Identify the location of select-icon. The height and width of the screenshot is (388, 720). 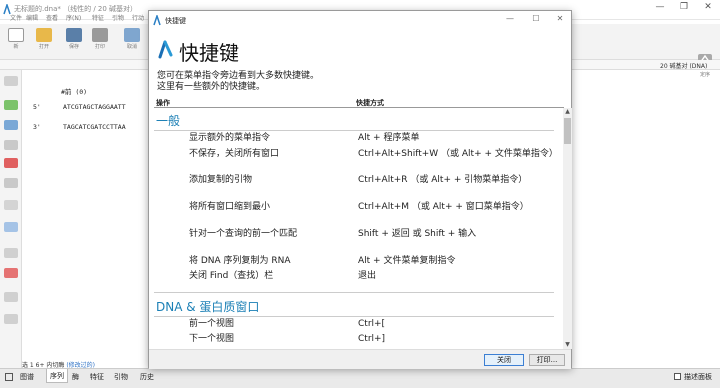
(11, 125).